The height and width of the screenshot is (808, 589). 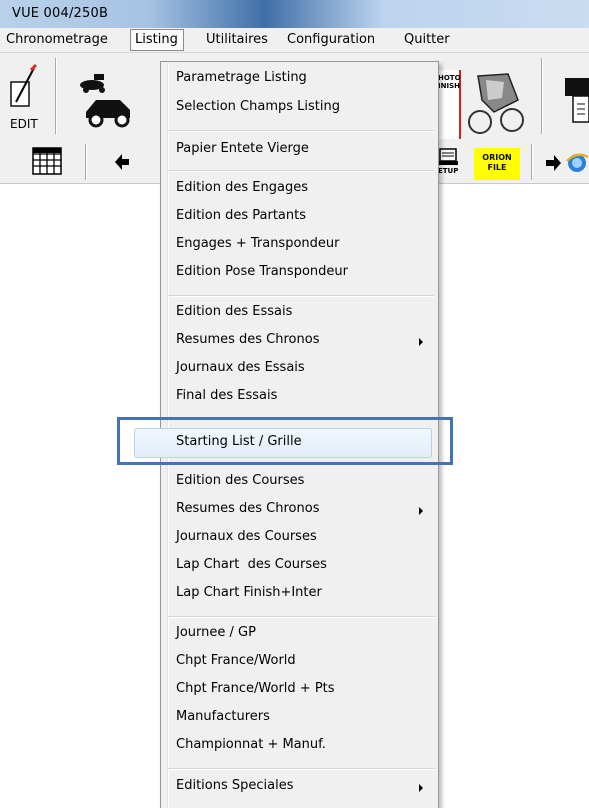 I want to click on menu-item-resumes-des-chronos-courses: Resumes des Chronos, so click(x=247, y=508).